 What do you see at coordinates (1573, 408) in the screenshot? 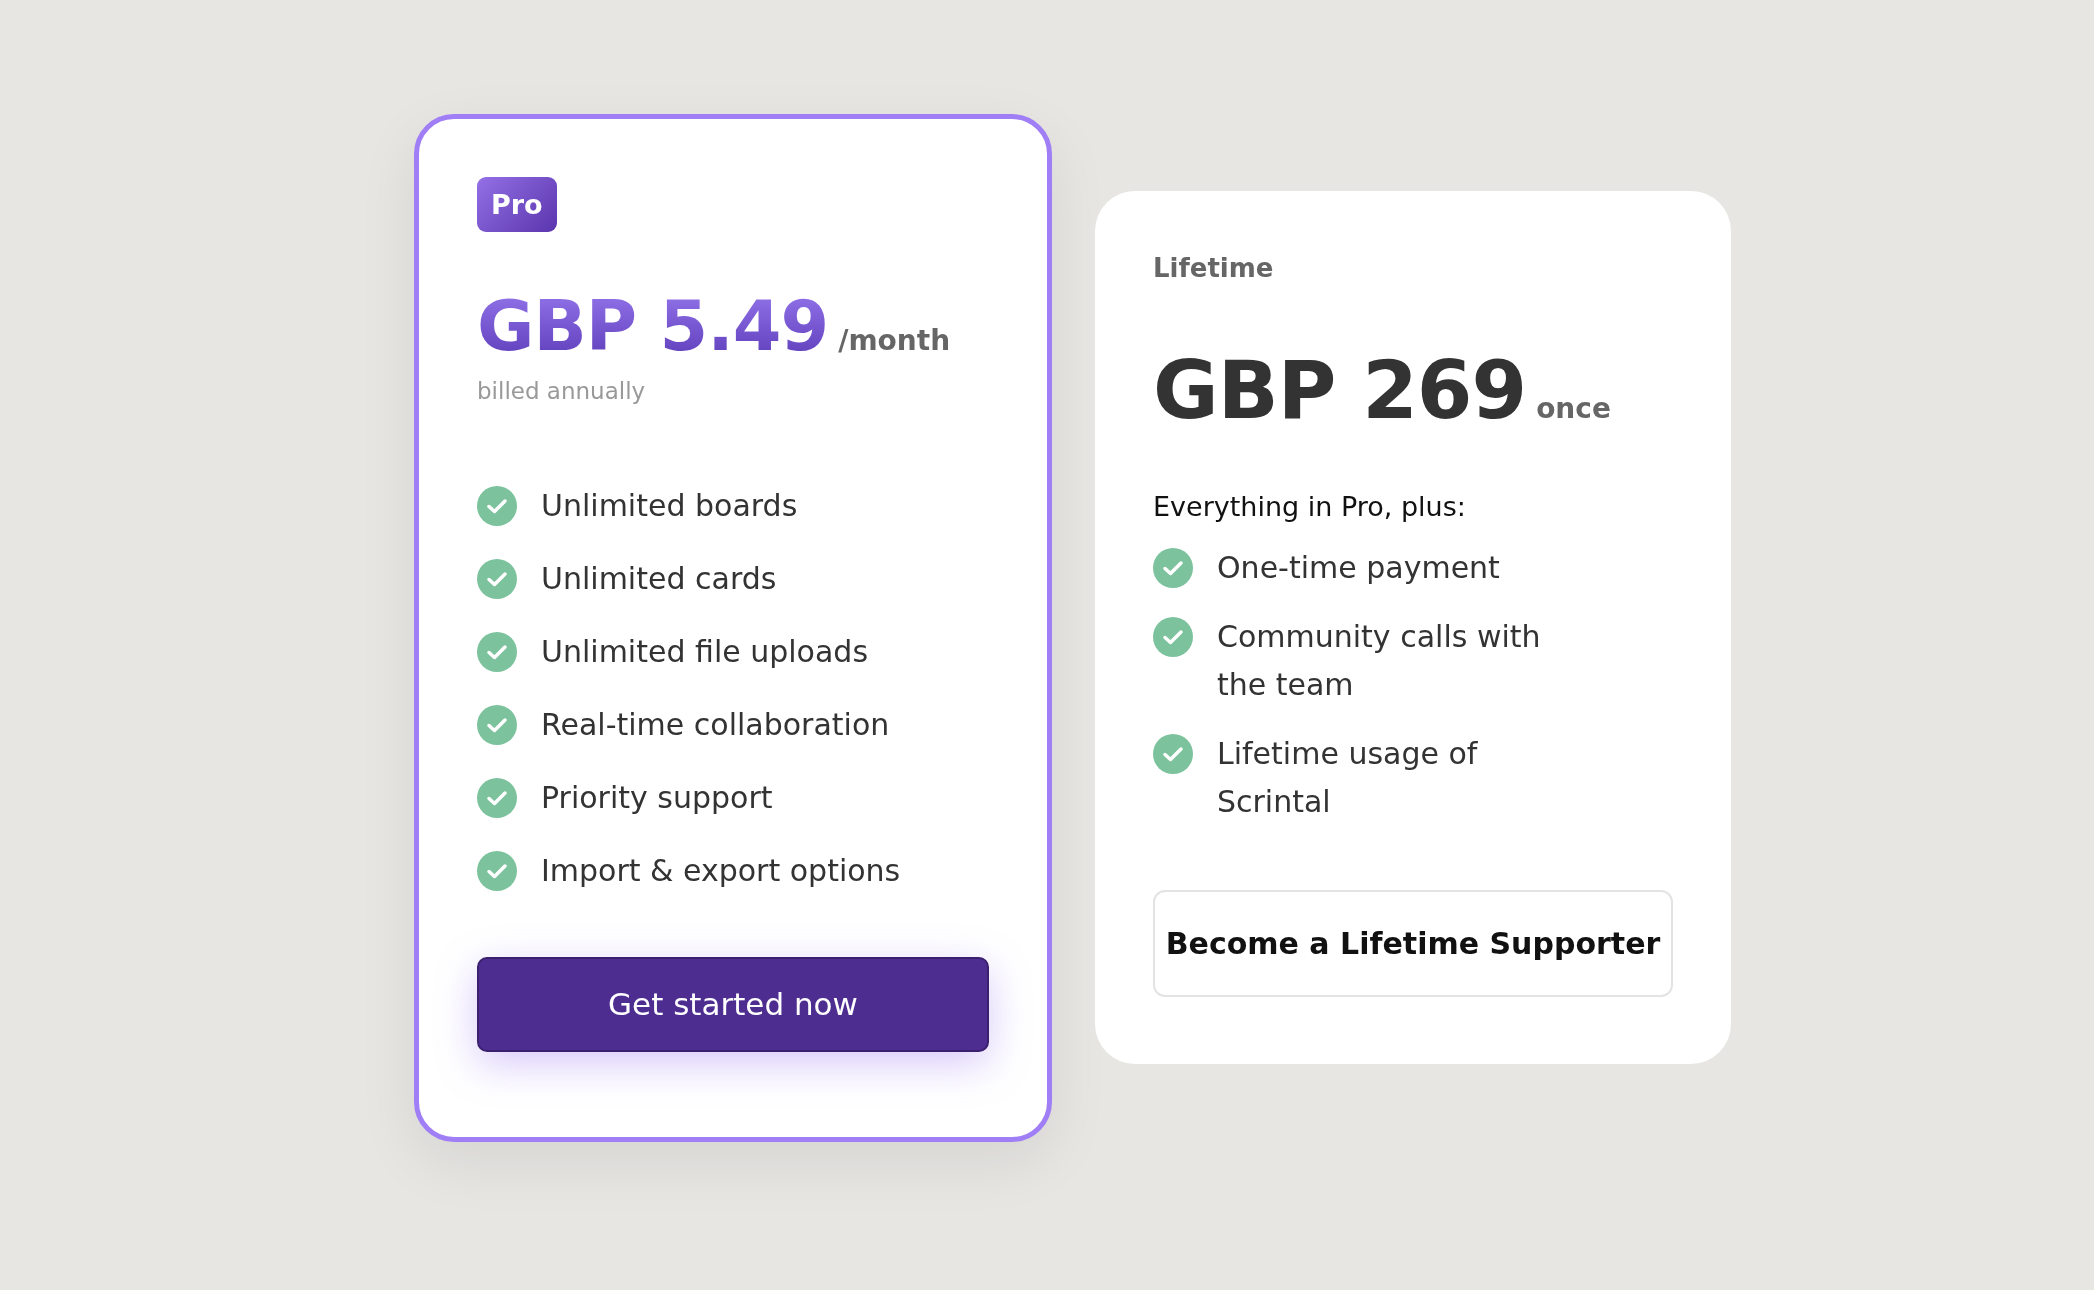
I see `price-period: once` at bounding box center [1573, 408].